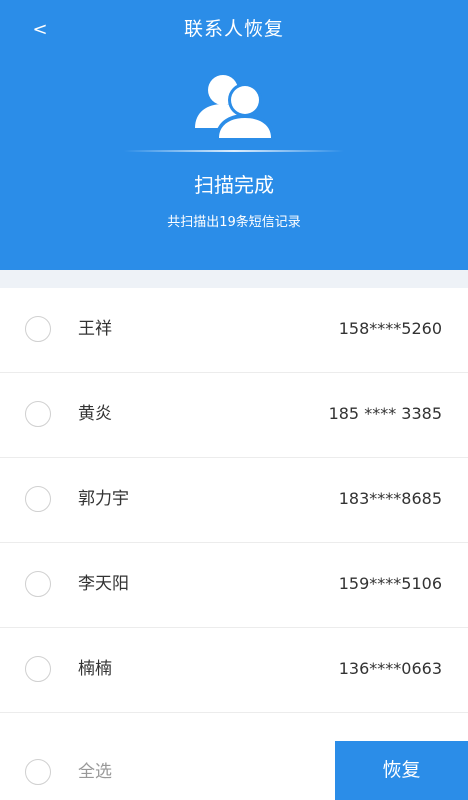 Image resolution: width=468 pixels, height=800 pixels. What do you see at coordinates (234, 185) in the screenshot?
I see `scan-status: 扫描完成` at bounding box center [234, 185].